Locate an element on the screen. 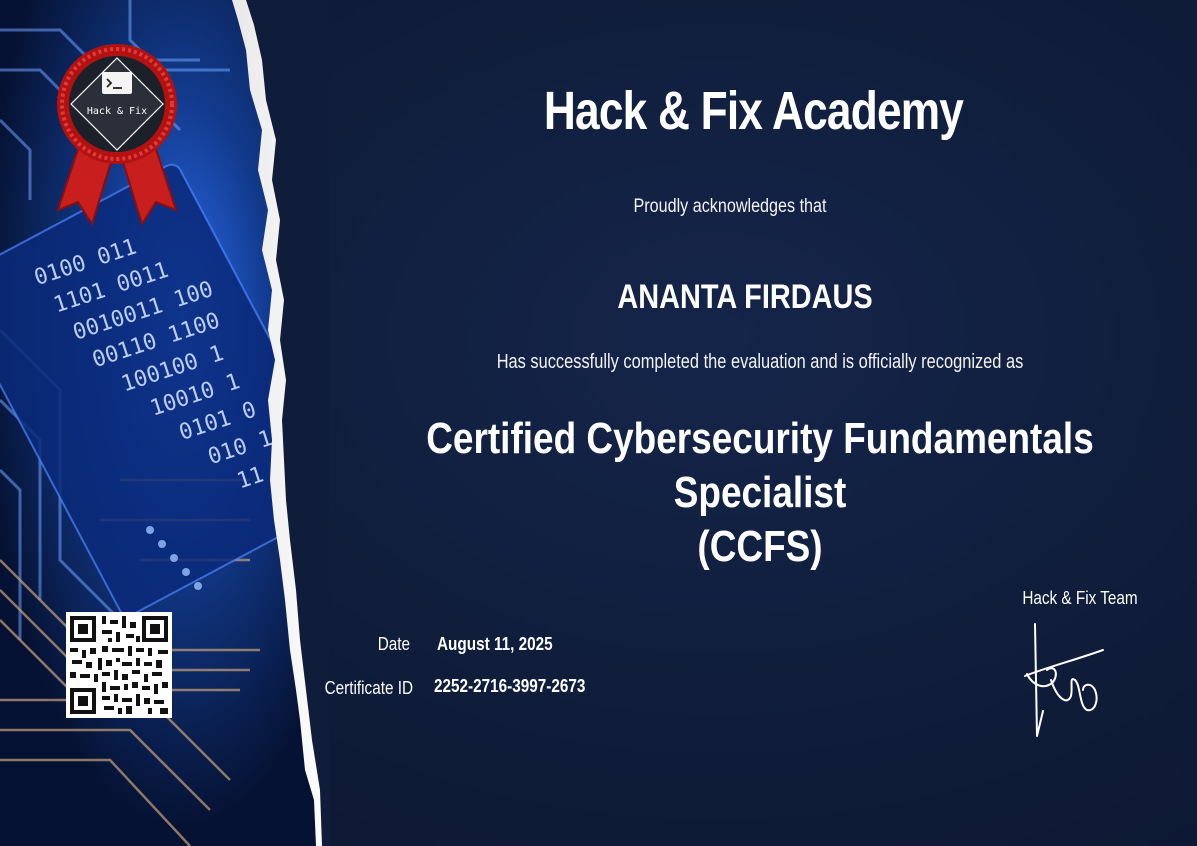  date-value: August 11, 2025 is located at coordinates (495, 644).